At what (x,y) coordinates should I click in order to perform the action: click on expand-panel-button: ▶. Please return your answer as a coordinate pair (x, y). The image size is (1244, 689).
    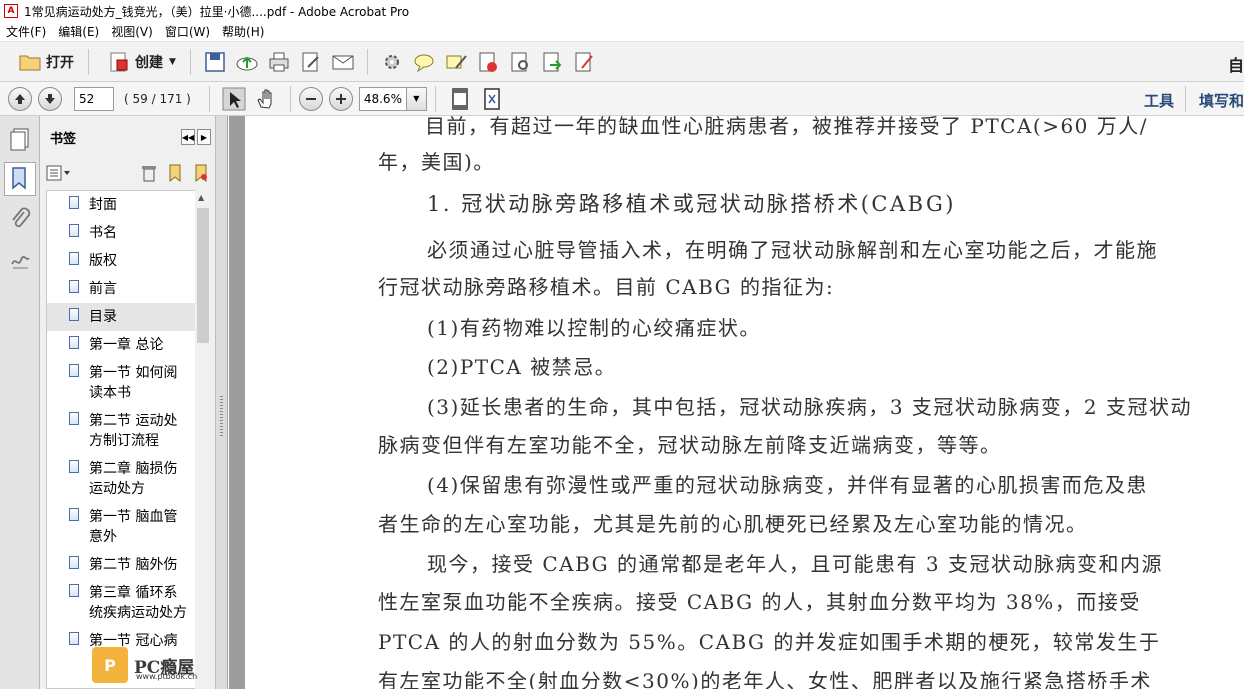
    Looking at the image, I should click on (204, 137).